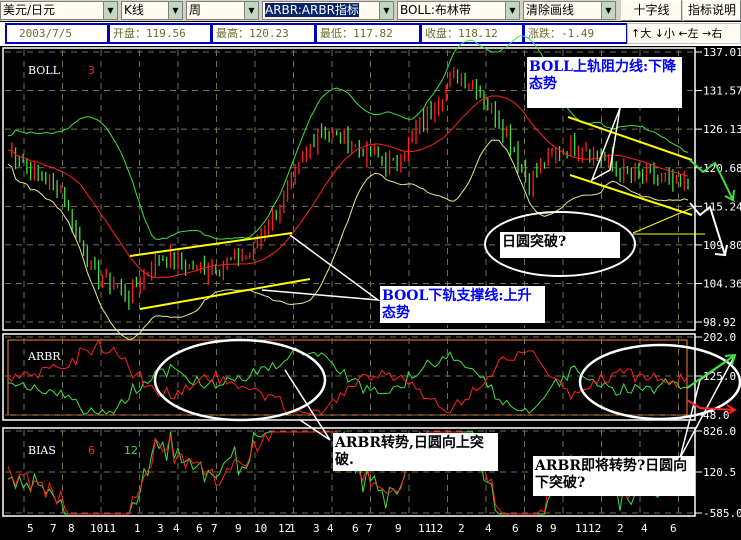 This screenshot has width=741, height=540. Describe the element at coordinates (719, 431) in the screenshot. I see `bias-tick-label: 826.0` at that location.